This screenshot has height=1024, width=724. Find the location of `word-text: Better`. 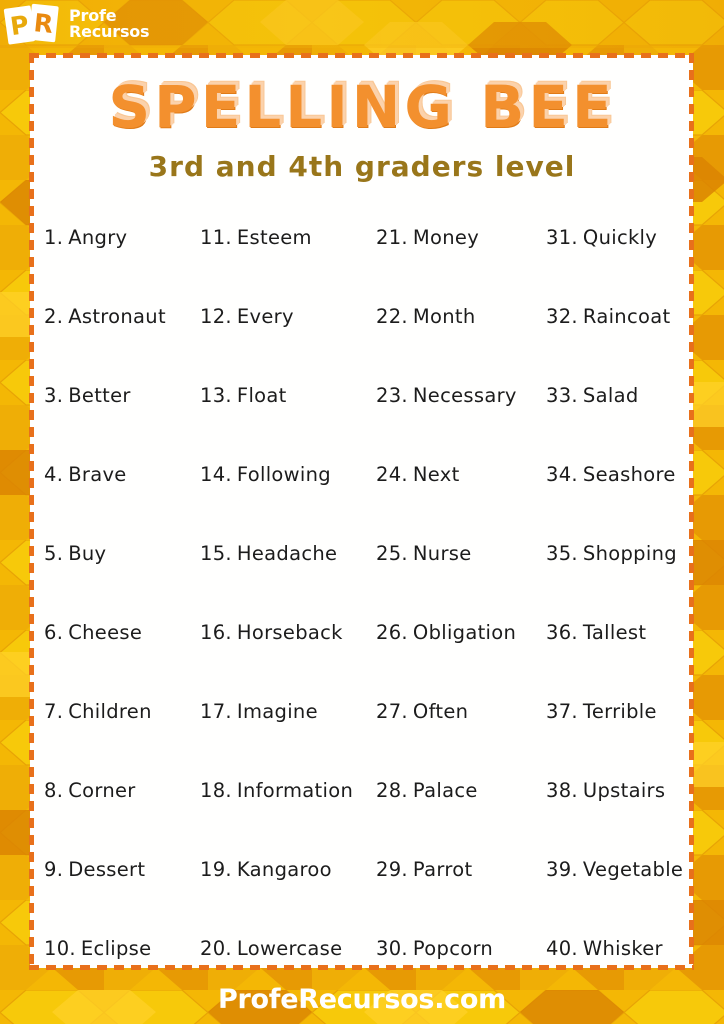

word-text: Better is located at coordinates (99, 395).